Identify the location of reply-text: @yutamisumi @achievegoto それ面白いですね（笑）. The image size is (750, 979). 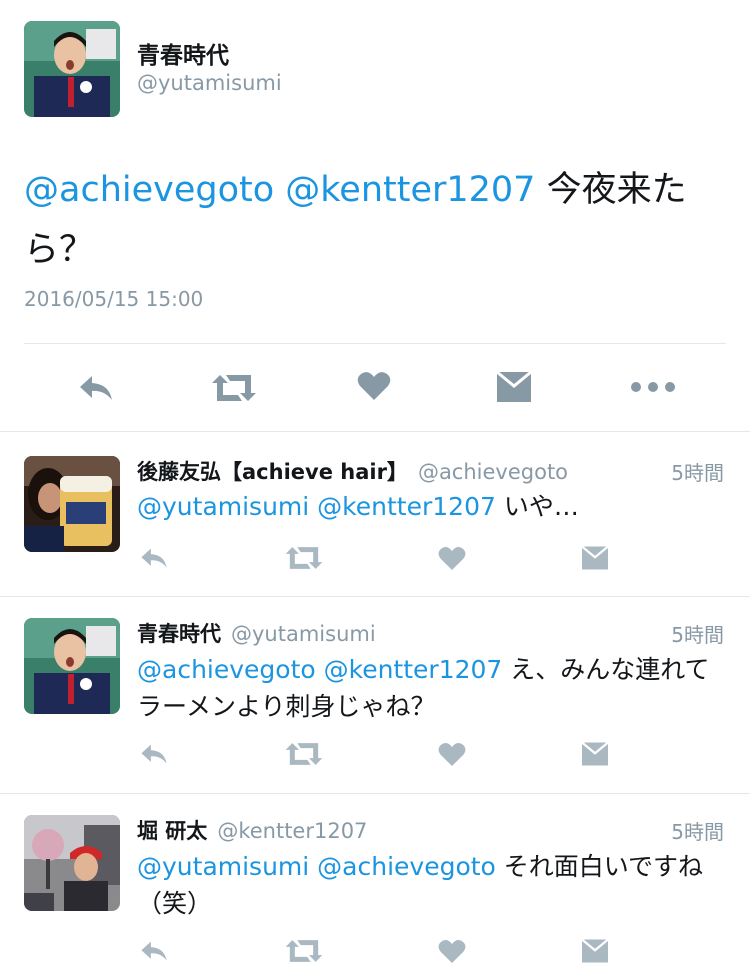
(432, 885).